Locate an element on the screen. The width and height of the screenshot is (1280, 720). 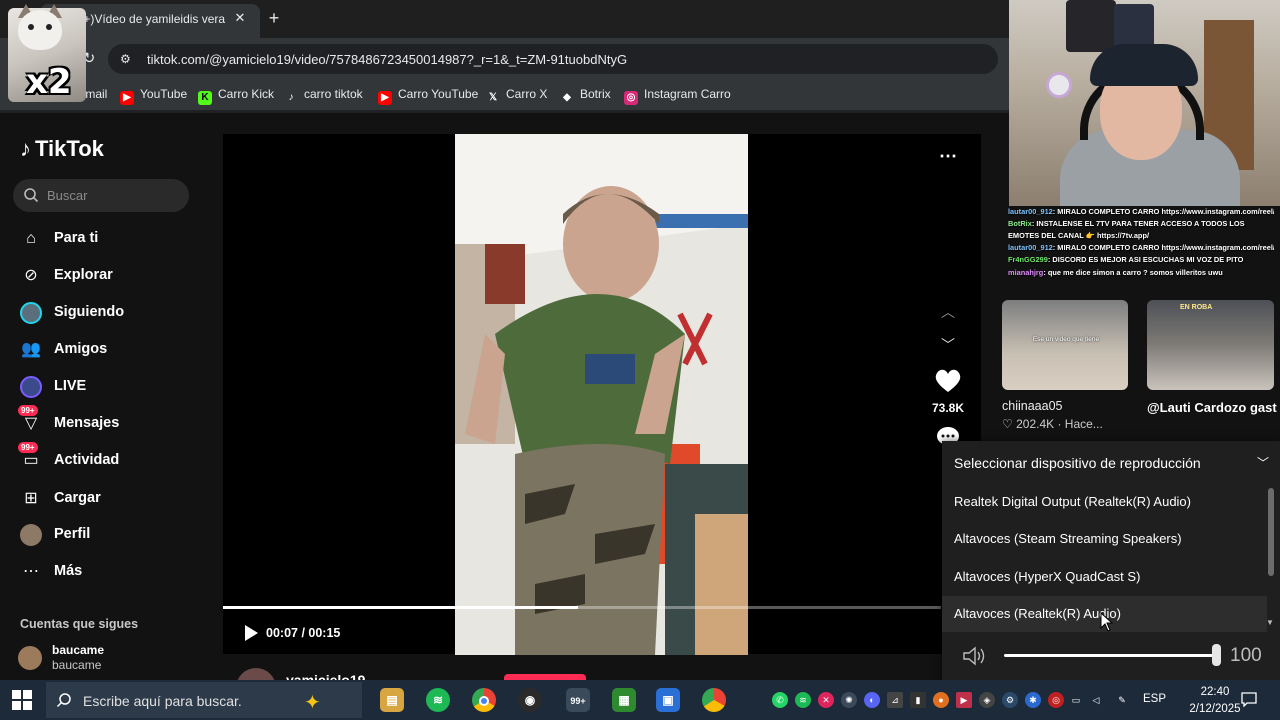
nav-actividad: ▭ 99+ Actividad is located at coordinates (109, 459).